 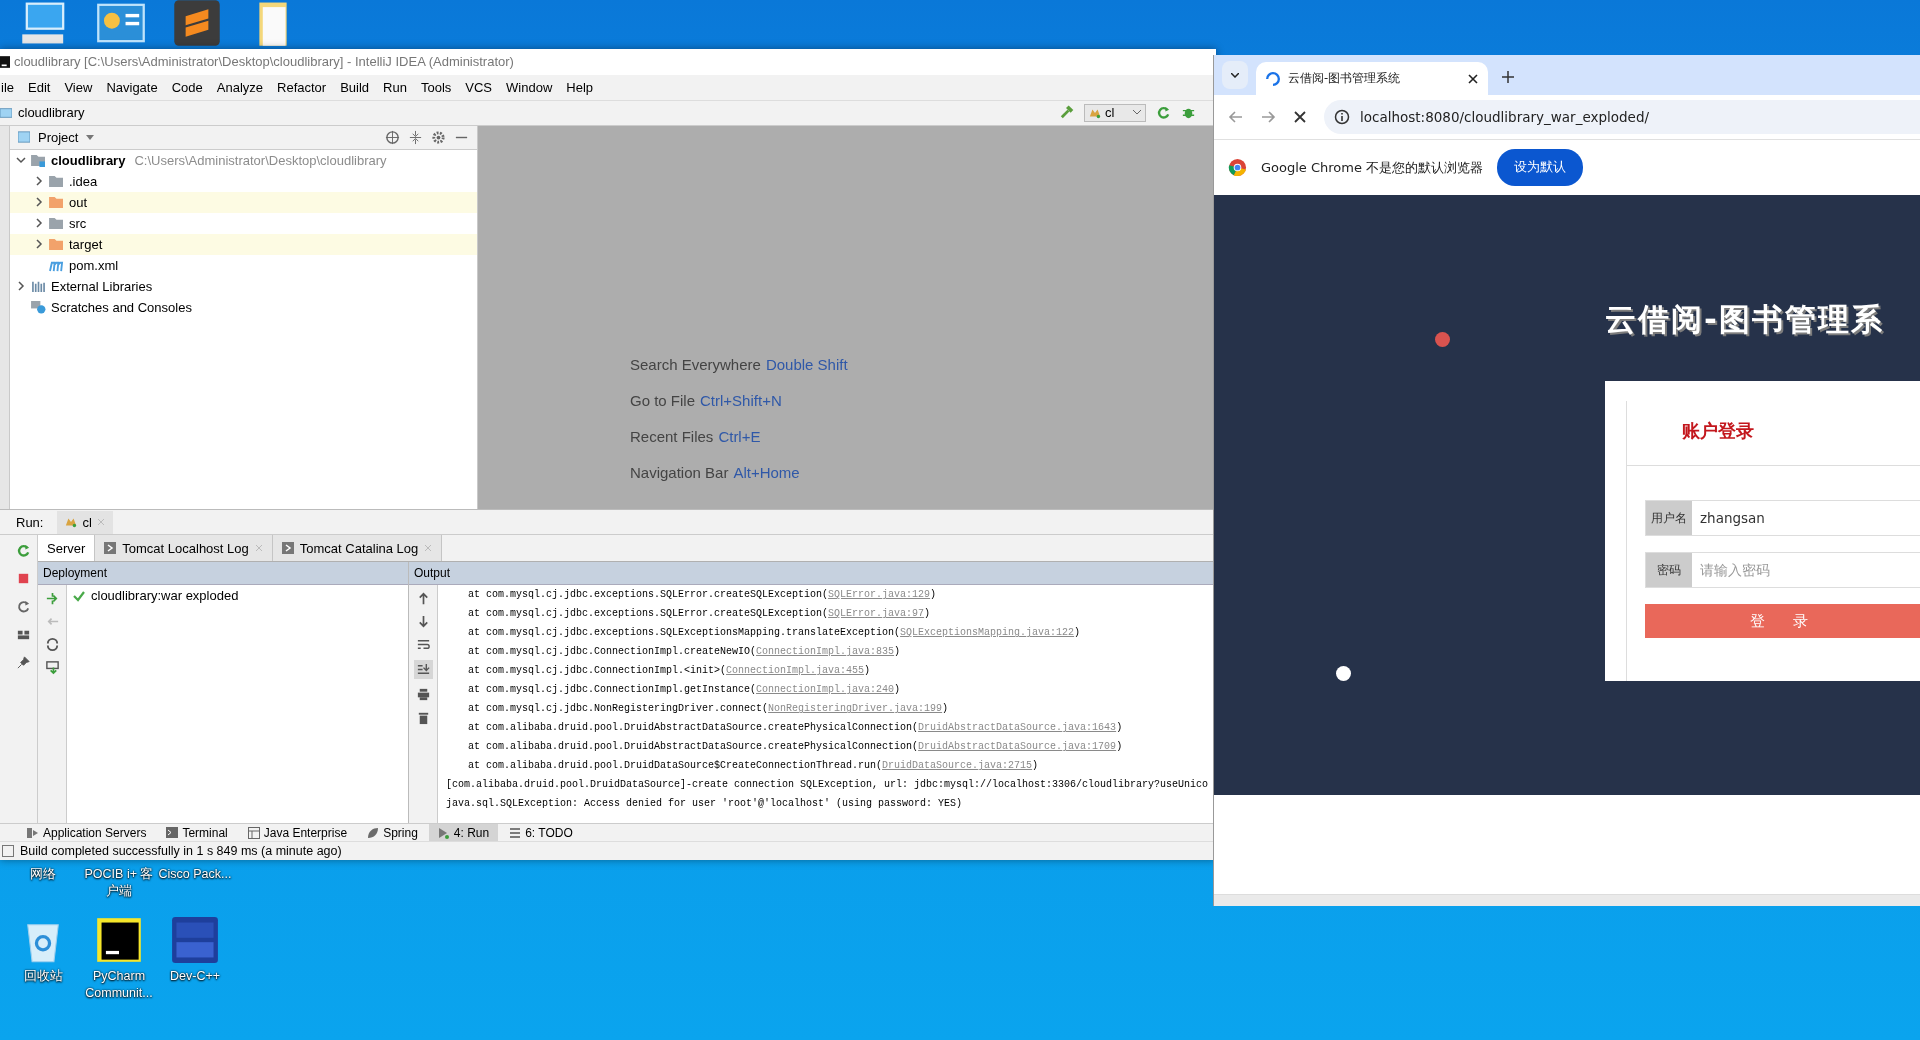 I want to click on run-tab: Tomcat Localhost Log, so click(x=184, y=548).